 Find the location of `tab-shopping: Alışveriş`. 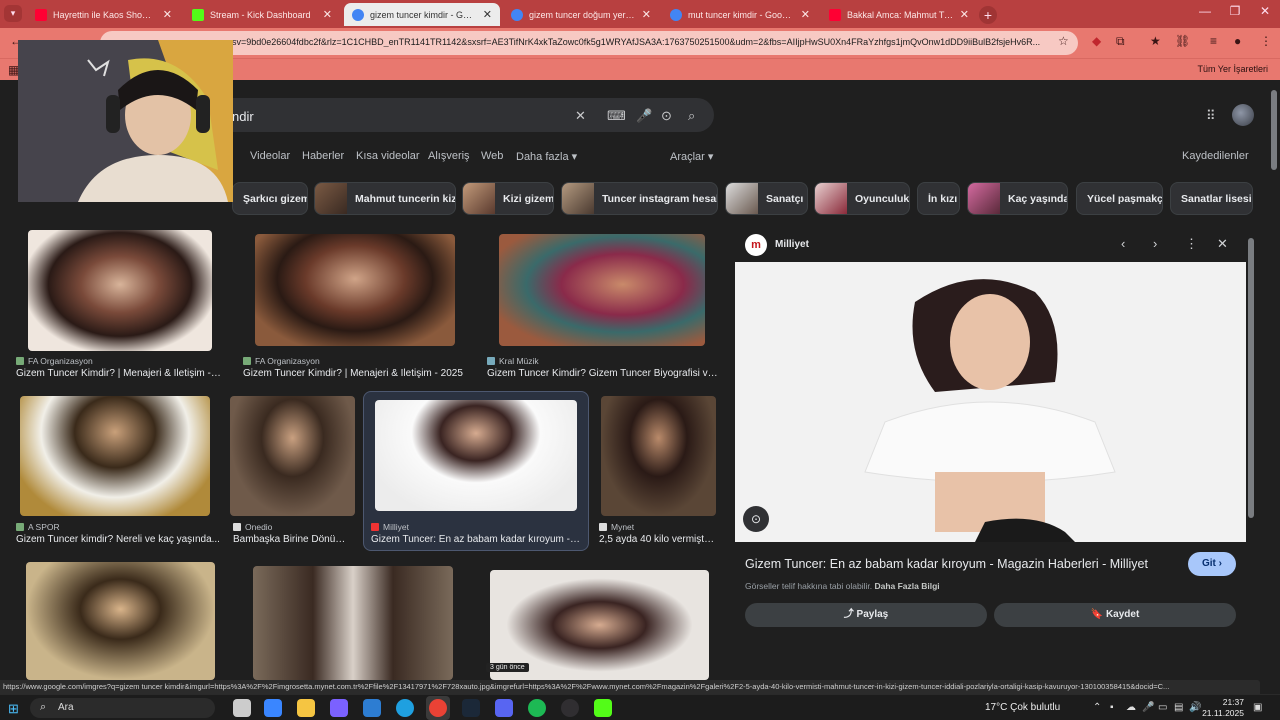

tab-shopping: Alışveriş is located at coordinates (449, 156).